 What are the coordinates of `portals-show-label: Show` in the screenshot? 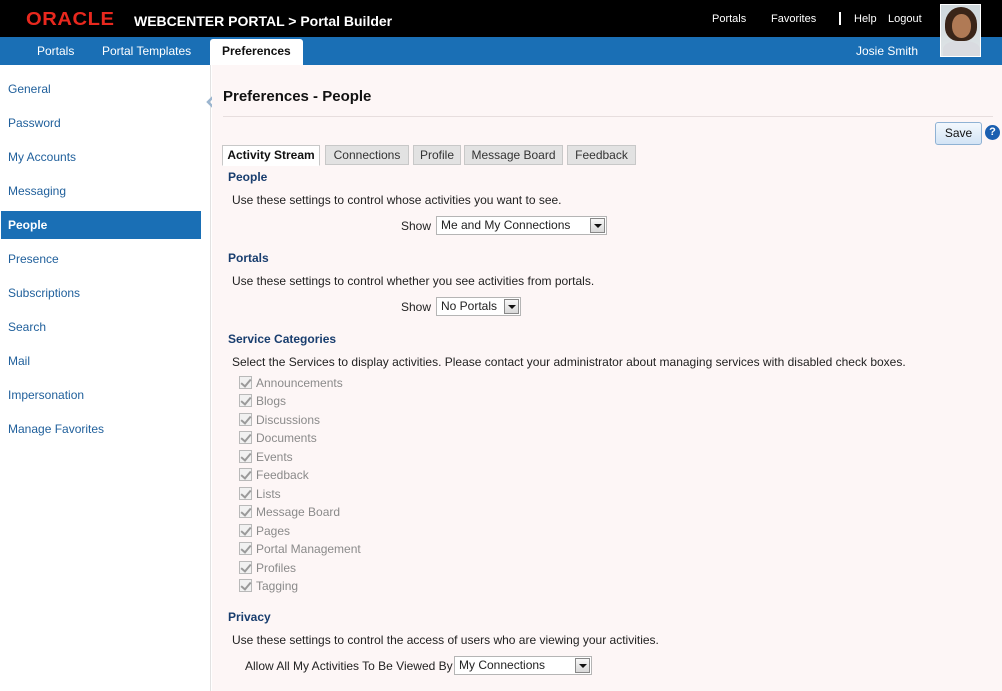 It's located at (416, 307).